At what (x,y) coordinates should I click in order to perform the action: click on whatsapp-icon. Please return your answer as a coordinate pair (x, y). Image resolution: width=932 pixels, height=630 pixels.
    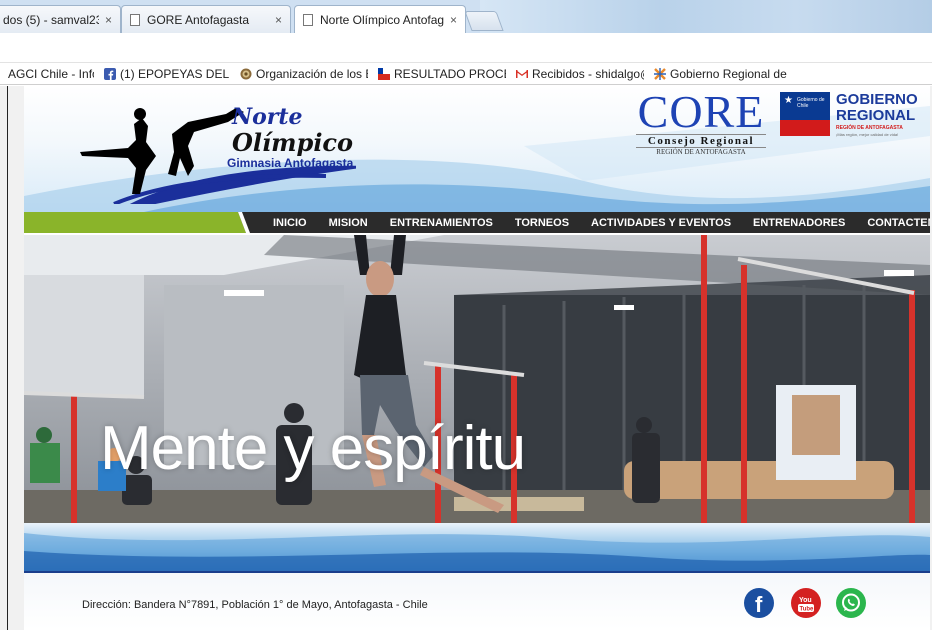
    Looking at the image, I should click on (851, 602).